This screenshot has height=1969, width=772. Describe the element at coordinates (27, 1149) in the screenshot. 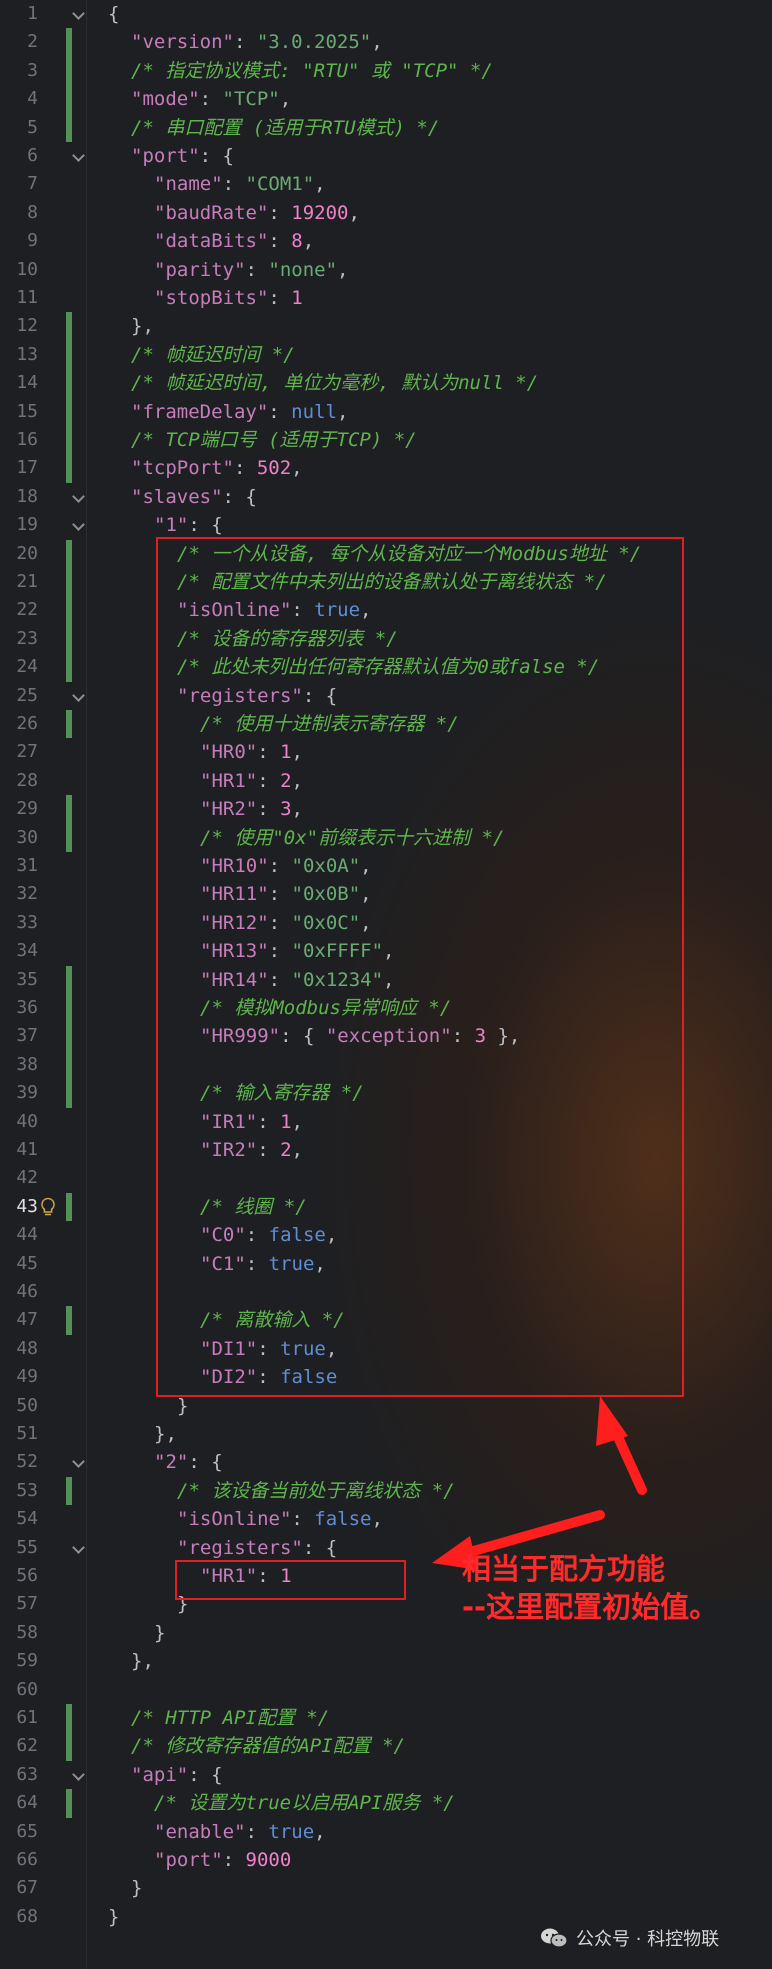

I see `line-number: 41` at that location.